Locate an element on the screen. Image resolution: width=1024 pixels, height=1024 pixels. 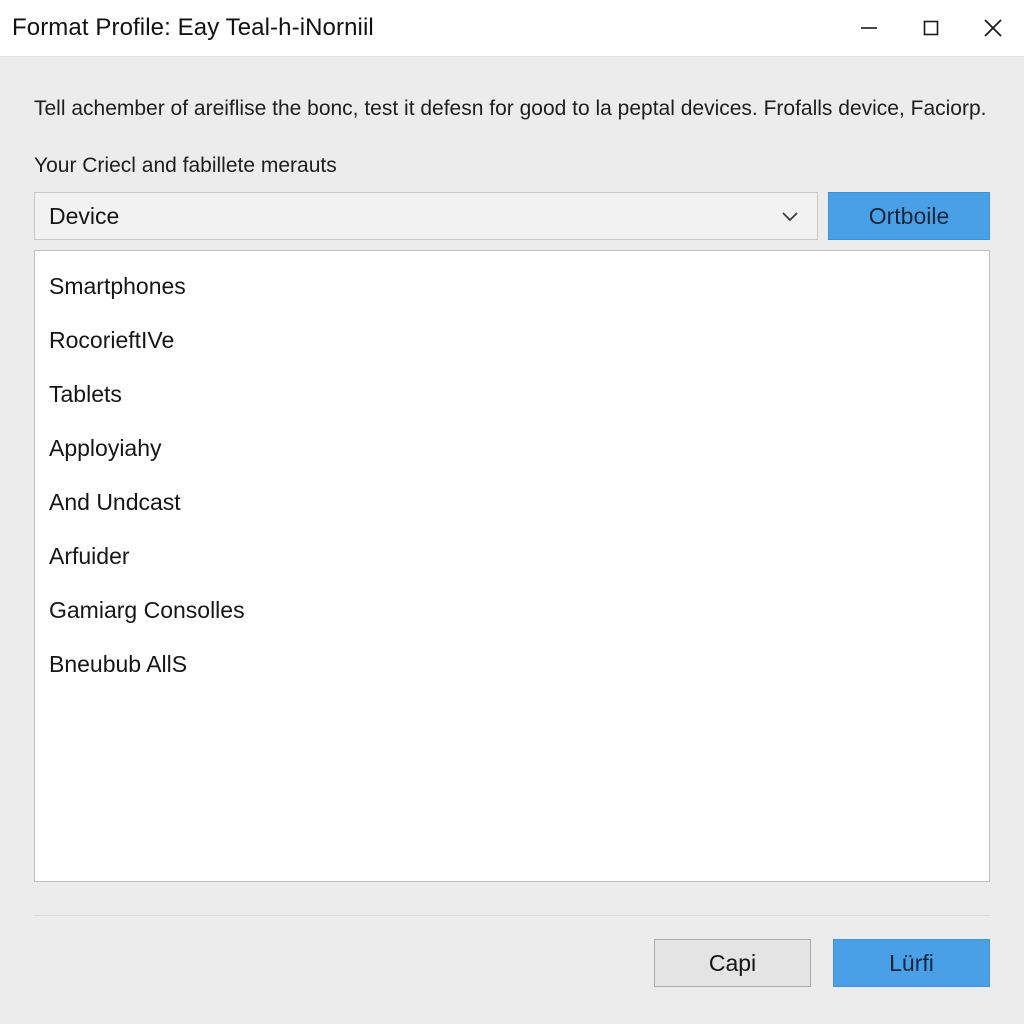
close-button is located at coordinates (993, 28).